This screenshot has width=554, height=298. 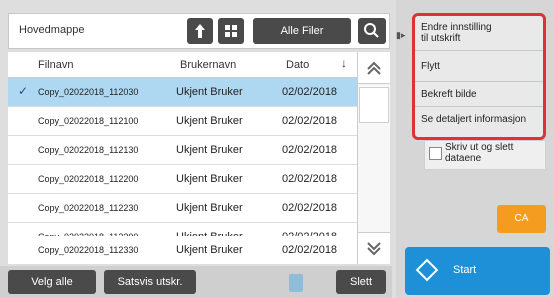 I want to click on checkmark-icon: ✓, so click(x=23, y=91).